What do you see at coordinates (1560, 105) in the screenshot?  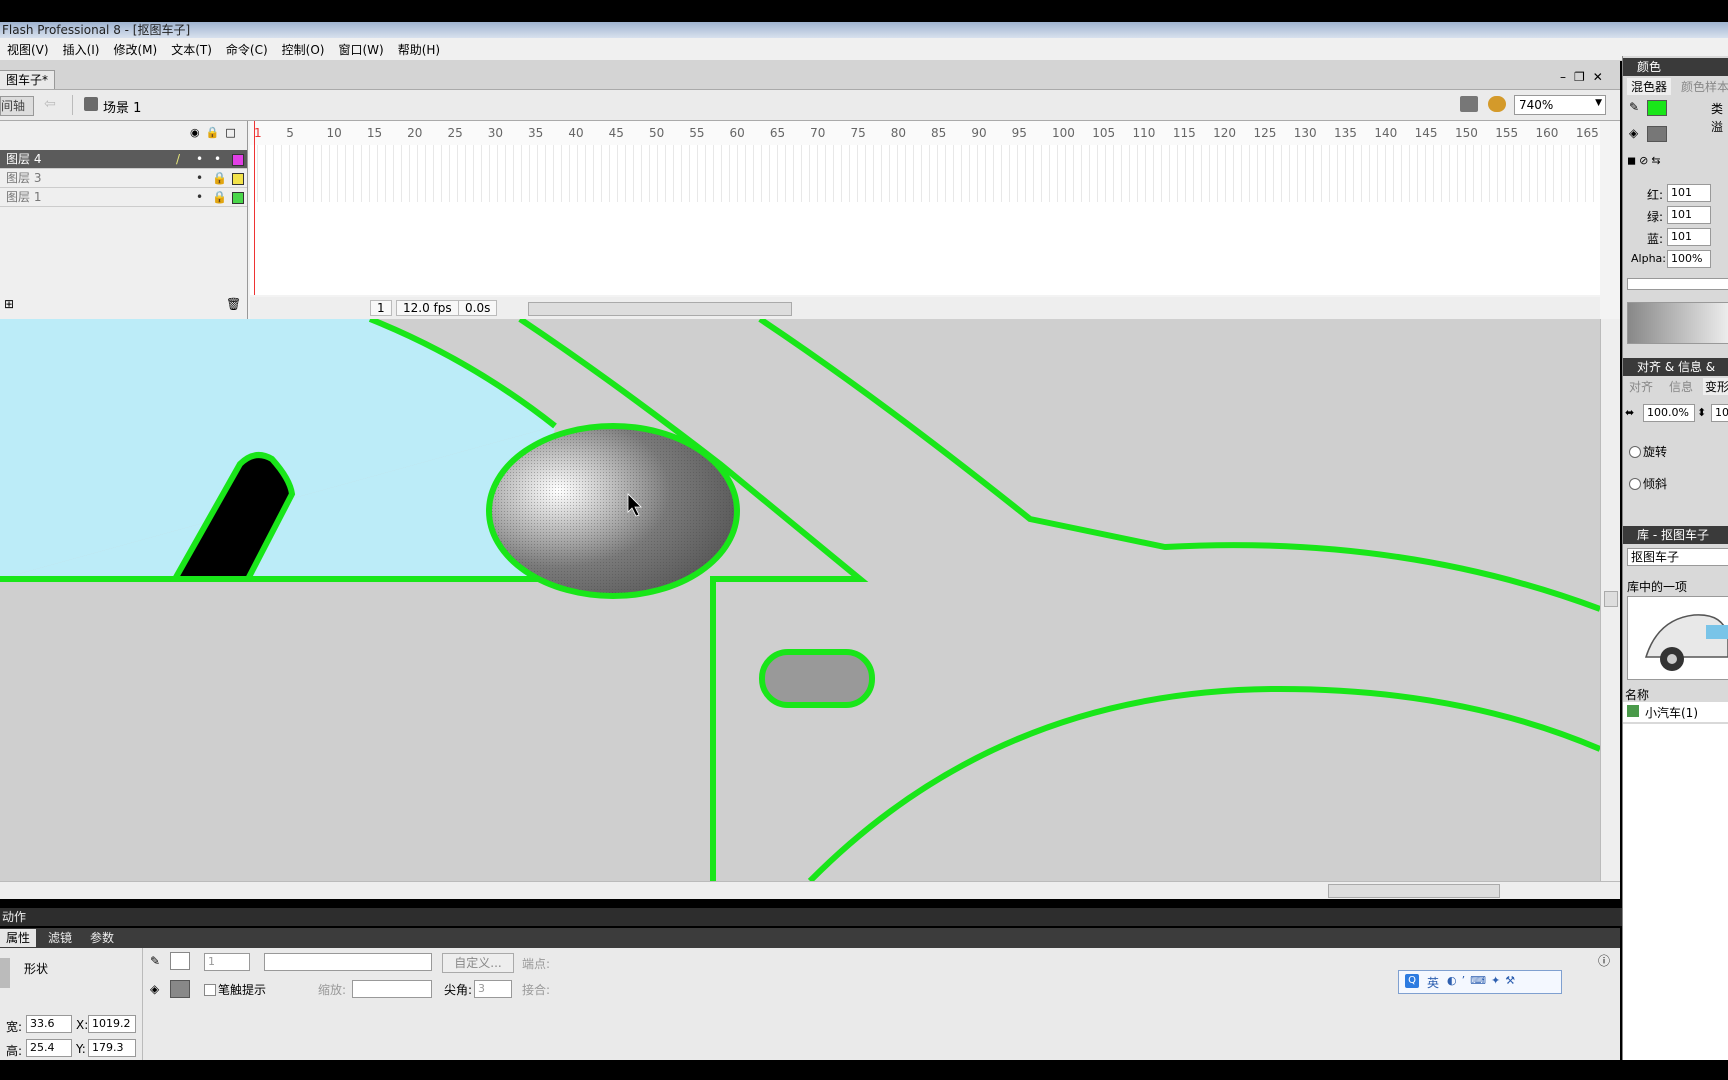 I see `zoom-select: 740% ▼` at bounding box center [1560, 105].